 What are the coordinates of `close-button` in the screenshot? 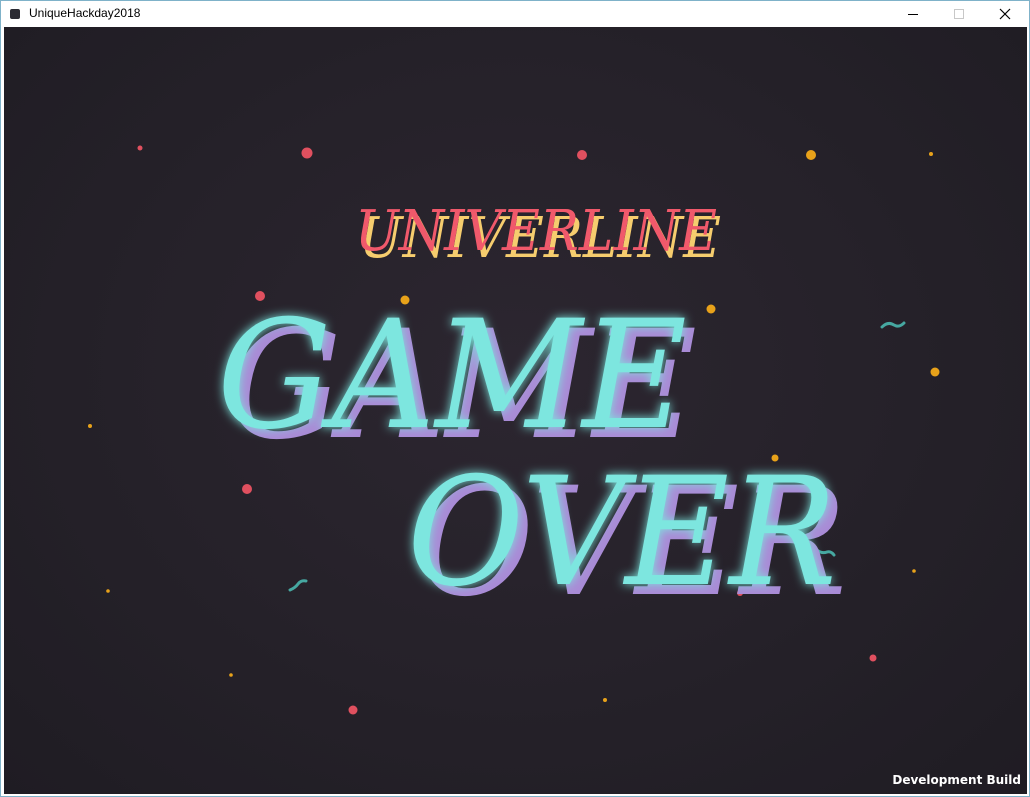 It's located at (1005, 14).